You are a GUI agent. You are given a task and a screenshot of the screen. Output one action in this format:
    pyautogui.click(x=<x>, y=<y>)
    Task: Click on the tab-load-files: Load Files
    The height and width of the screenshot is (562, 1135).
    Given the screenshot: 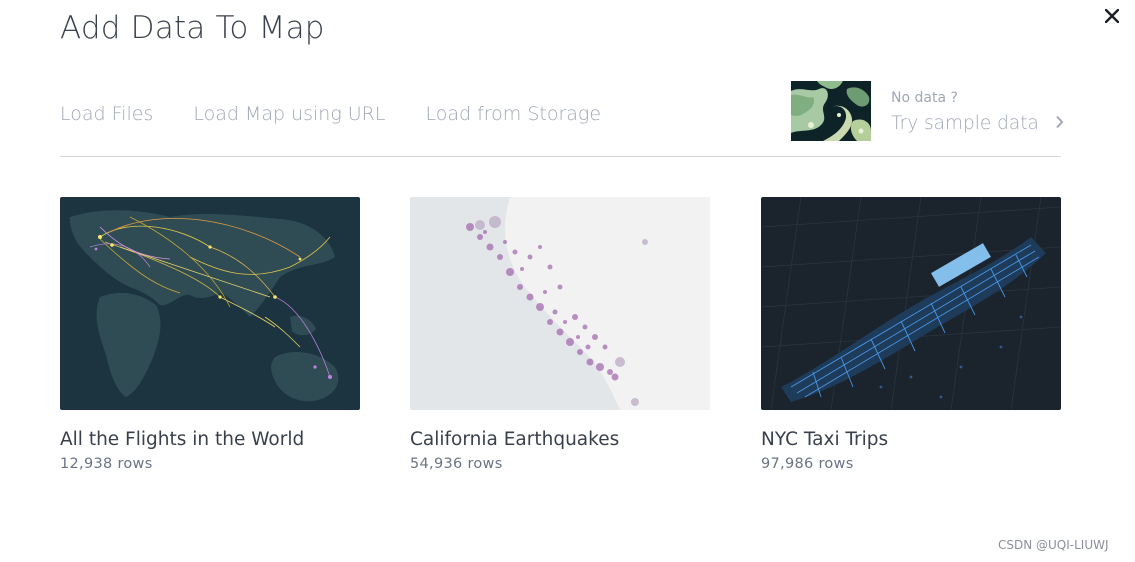 What is the action you would take?
    pyautogui.click(x=106, y=114)
    